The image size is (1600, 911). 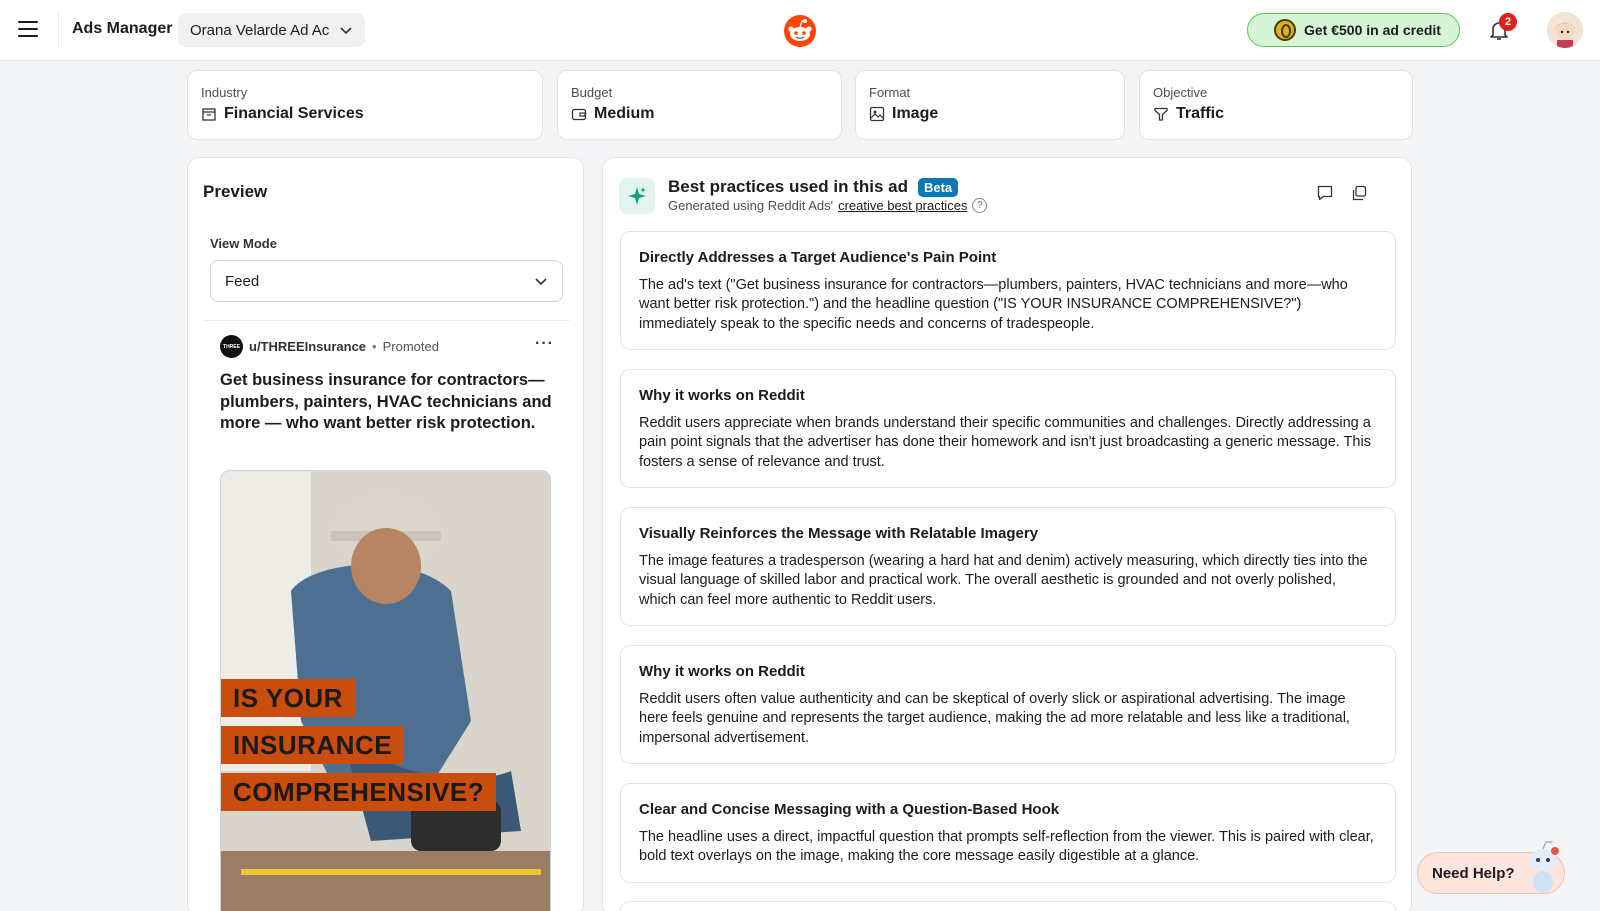 I want to click on filter-label: Objective, so click(x=1180, y=92).